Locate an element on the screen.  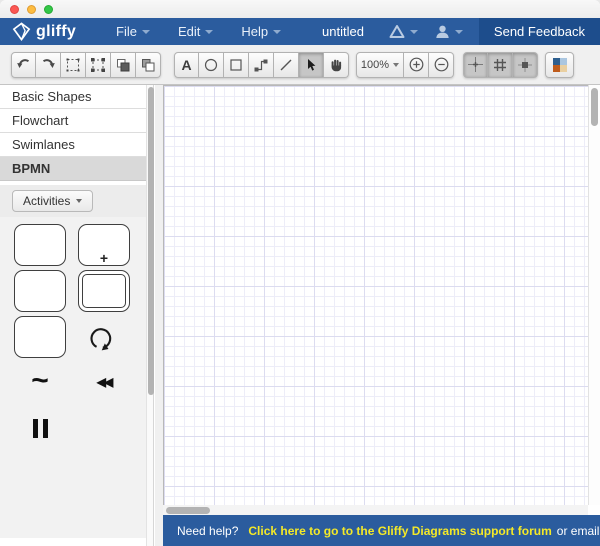
undo-button is located at coordinates (23, 64).